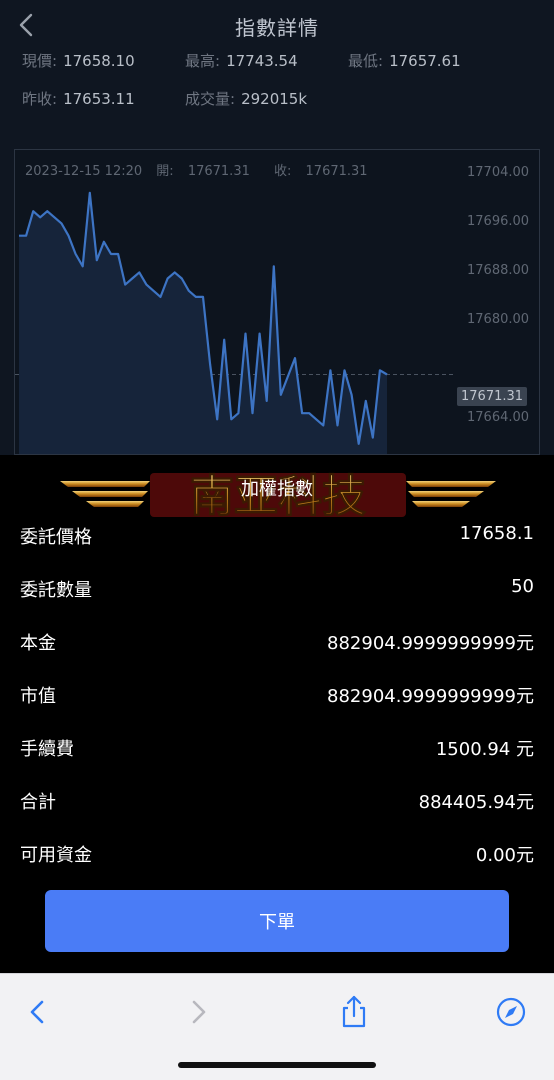 The image size is (554, 1080). What do you see at coordinates (404, 61) in the screenshot?
I see `quote-low: 最低: 17657.61` at bounding box center [404, 61].